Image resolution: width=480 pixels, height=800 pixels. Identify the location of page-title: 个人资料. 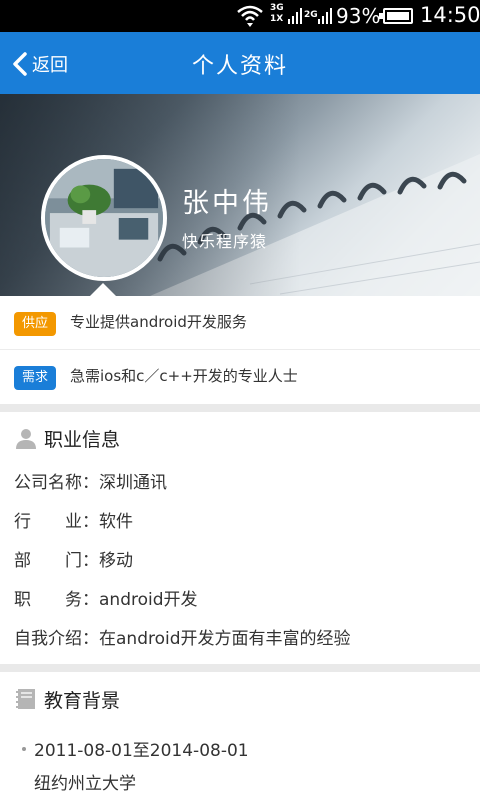
(239, 66).